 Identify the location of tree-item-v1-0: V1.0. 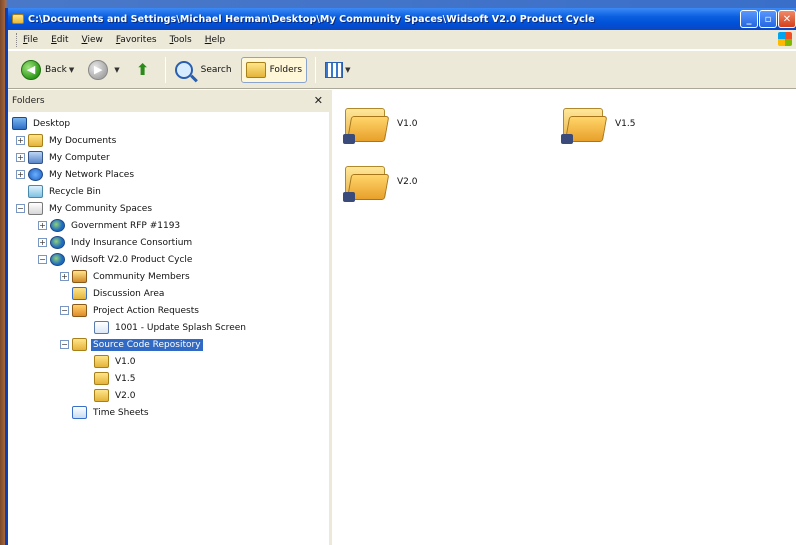
(168, 361).